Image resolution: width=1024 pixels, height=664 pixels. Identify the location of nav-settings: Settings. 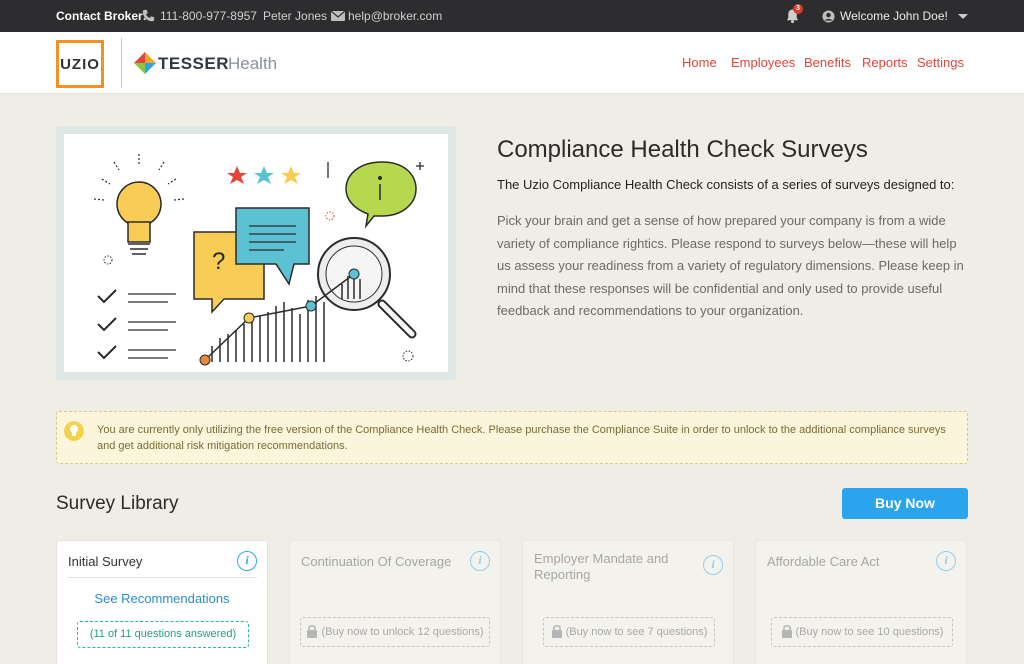
(940, 62).